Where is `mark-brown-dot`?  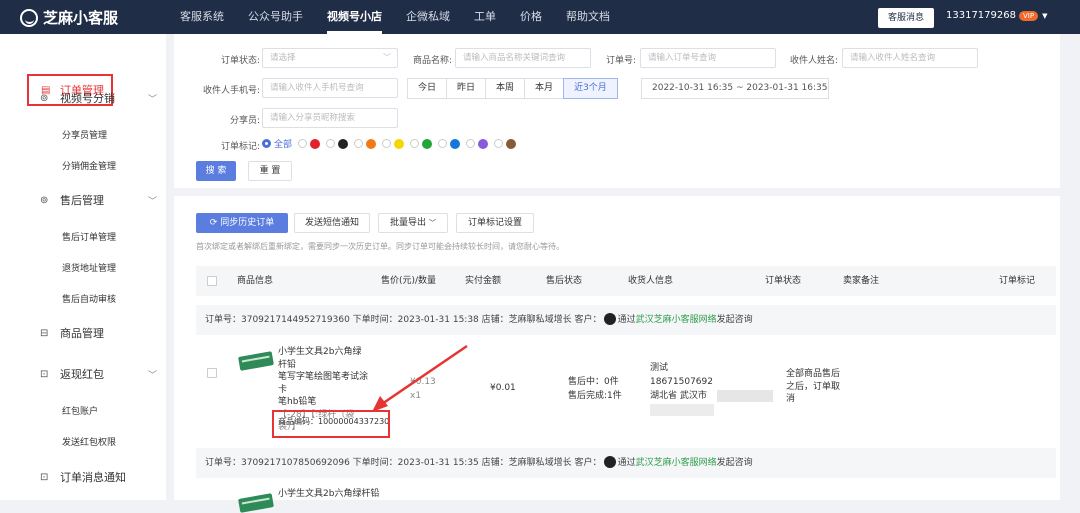 mark-brown-dot is located at coordinates (511, 143).